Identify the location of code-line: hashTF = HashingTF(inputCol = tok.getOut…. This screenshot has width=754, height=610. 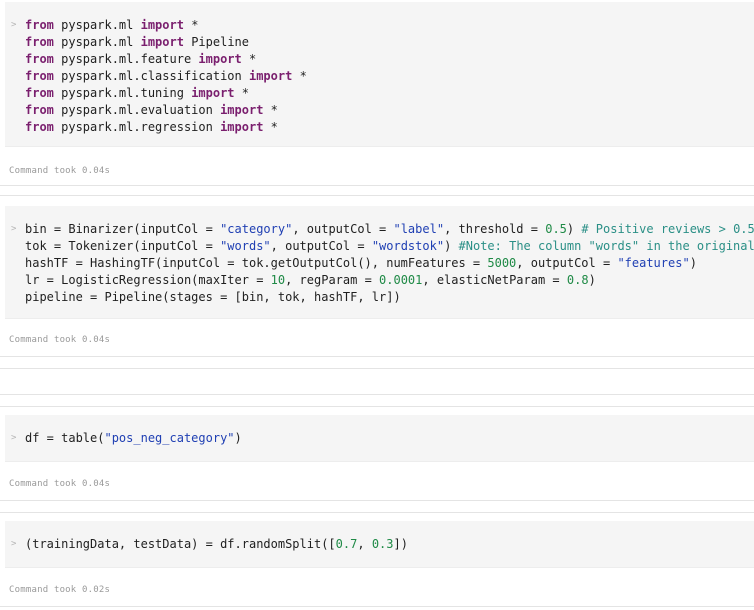
(389, 263).